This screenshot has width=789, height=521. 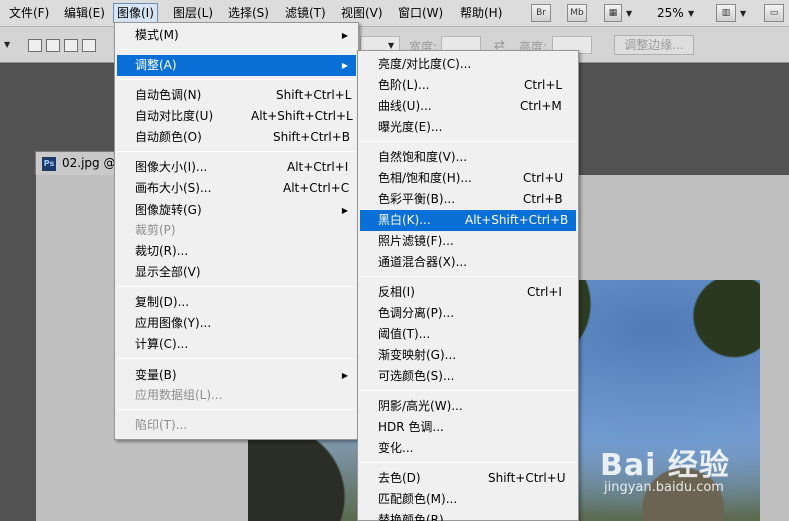 I want to click on menu-item-hue-saturation: 色相/饱和度(H)... Ctrl+U, so click(x=468, y=178).